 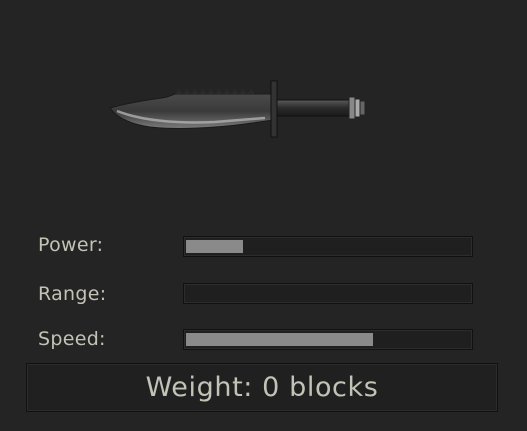 I want to click on range-bar, so click(x=328, y=293).